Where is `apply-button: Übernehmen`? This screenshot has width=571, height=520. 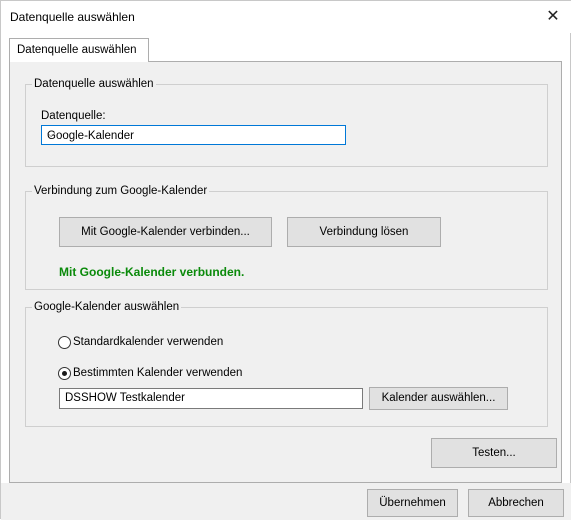 apply-button: Übernehmen is located at coordinates (412, 503).